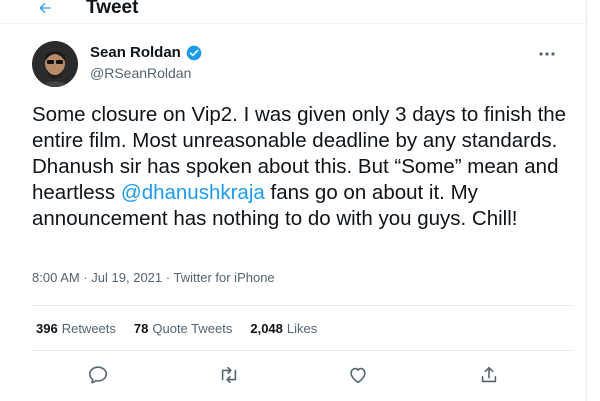 This screenshot has height=401, width=600. What do you see at coordinates (47, 328) in the screenshot?
I see `retweets-count: 396` at bounding box center [47, 328].